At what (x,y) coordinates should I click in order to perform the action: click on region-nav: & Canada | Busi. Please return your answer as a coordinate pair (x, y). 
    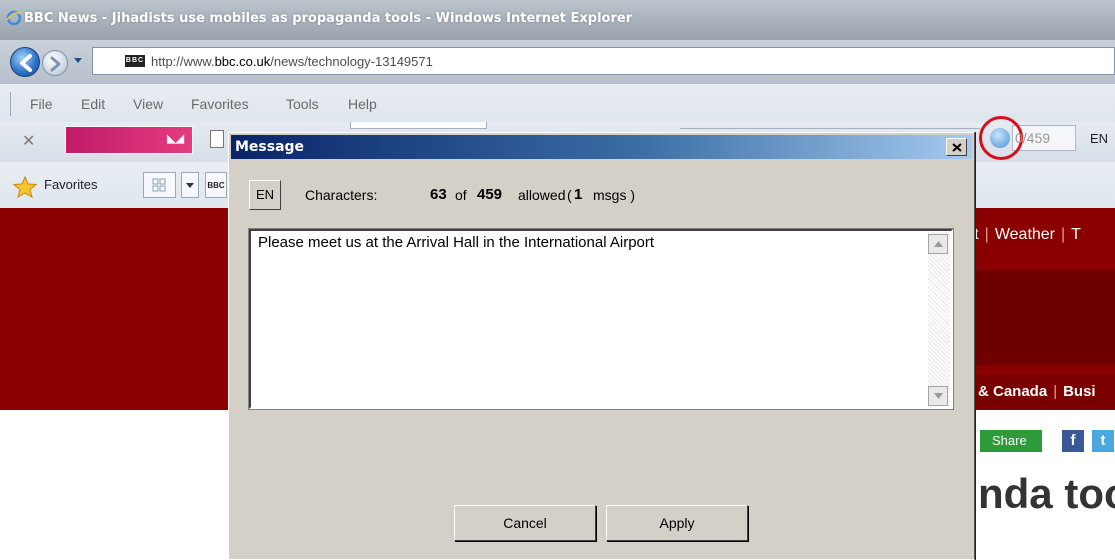
    Looking at the image, I should click on (1037, 391).